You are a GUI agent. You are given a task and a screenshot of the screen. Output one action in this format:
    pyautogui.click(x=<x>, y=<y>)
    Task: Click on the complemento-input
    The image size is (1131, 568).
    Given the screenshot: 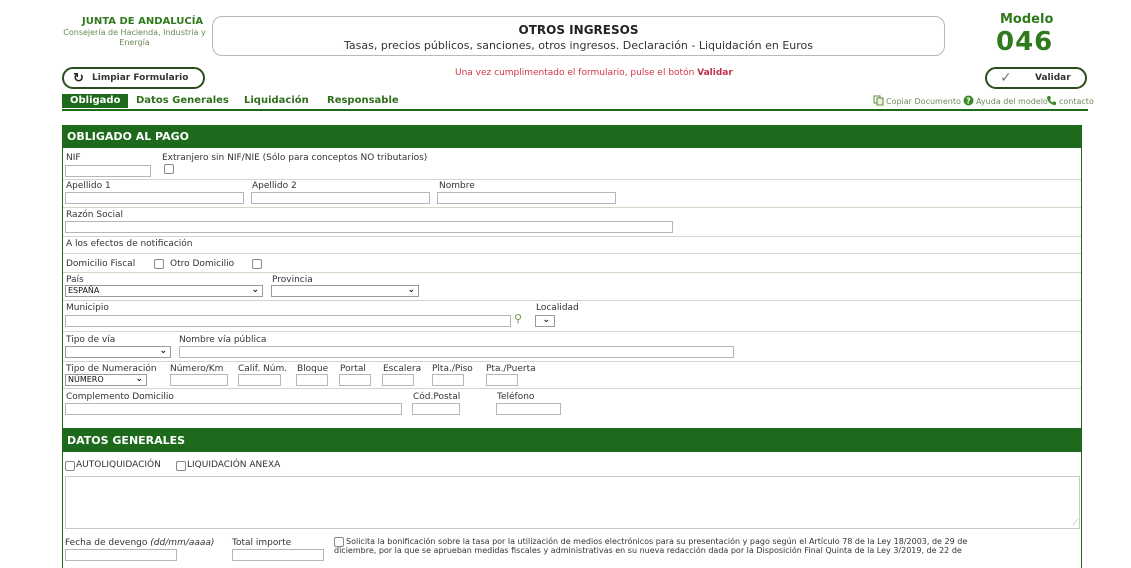 What is the action you would take?
    pyautogui.click(x=233, y=409)
    